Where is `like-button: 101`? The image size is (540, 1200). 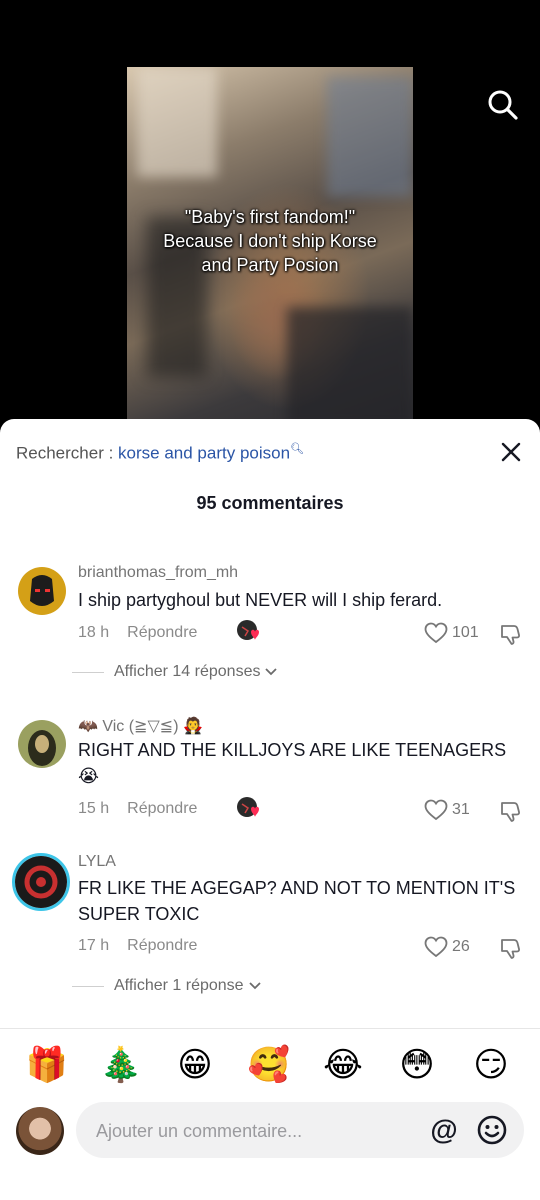 like-button: 101 is located at coordinates (451, 633).